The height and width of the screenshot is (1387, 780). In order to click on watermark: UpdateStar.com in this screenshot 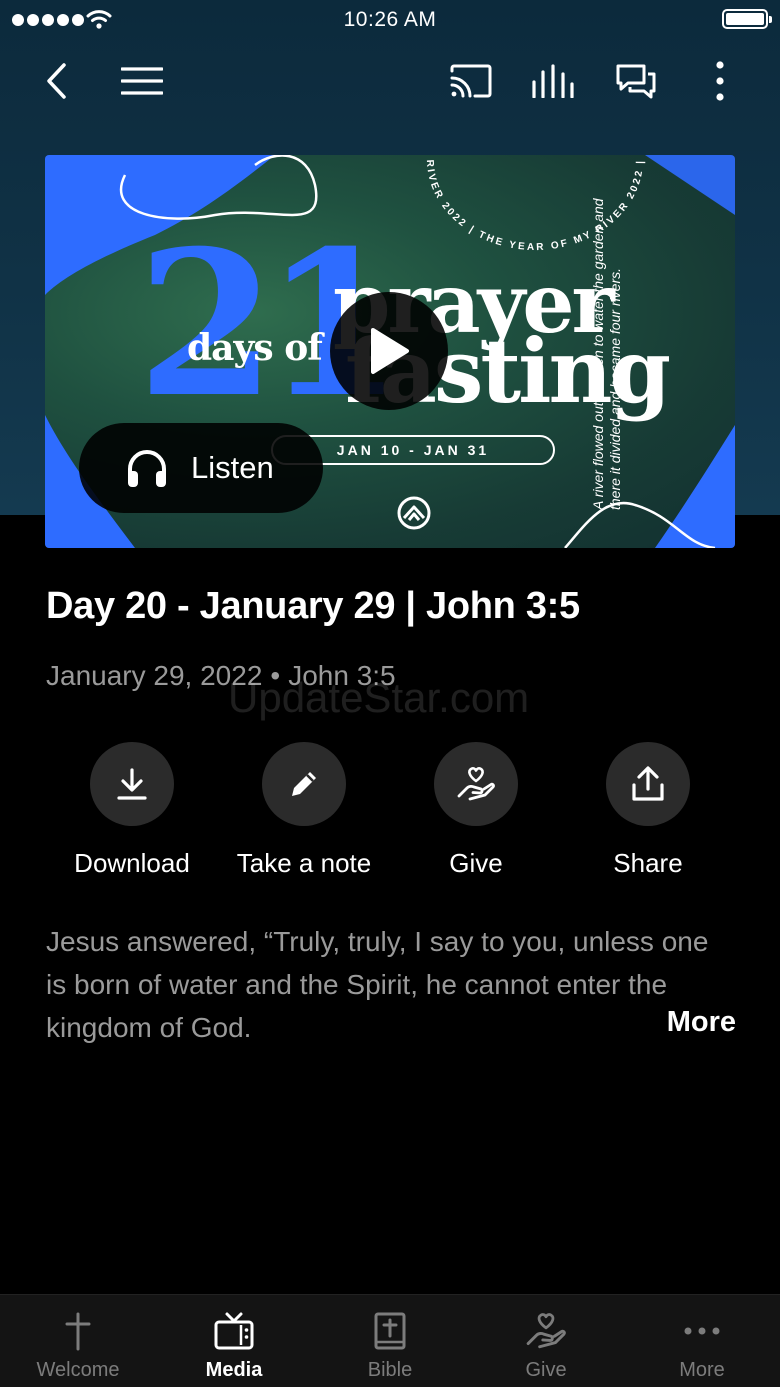, I will do `click(379, 697)`.